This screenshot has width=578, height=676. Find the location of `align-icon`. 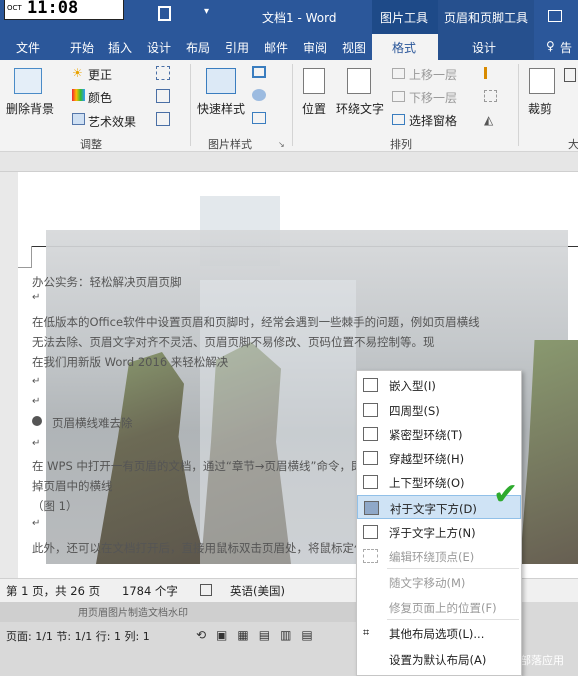

align-icon is located at coordinates (490, 73).